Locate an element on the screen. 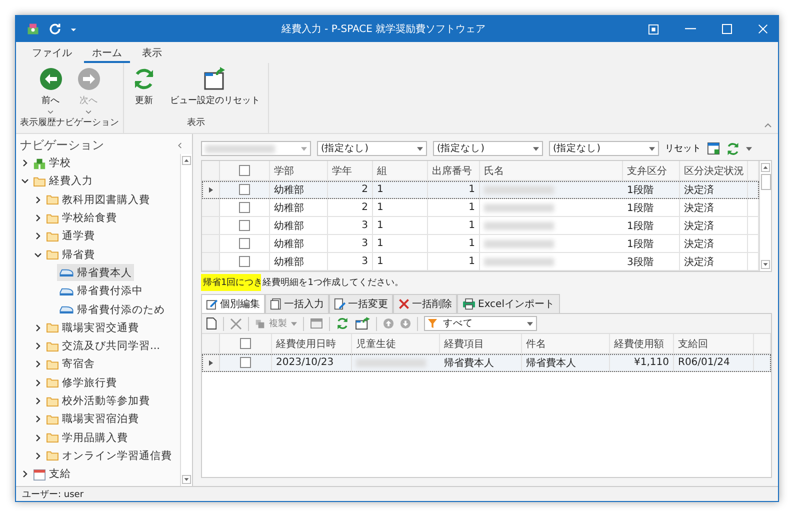 This screenshot has width=794, height=515. tree-item: 通学費 is located at coordinates (70, 236).